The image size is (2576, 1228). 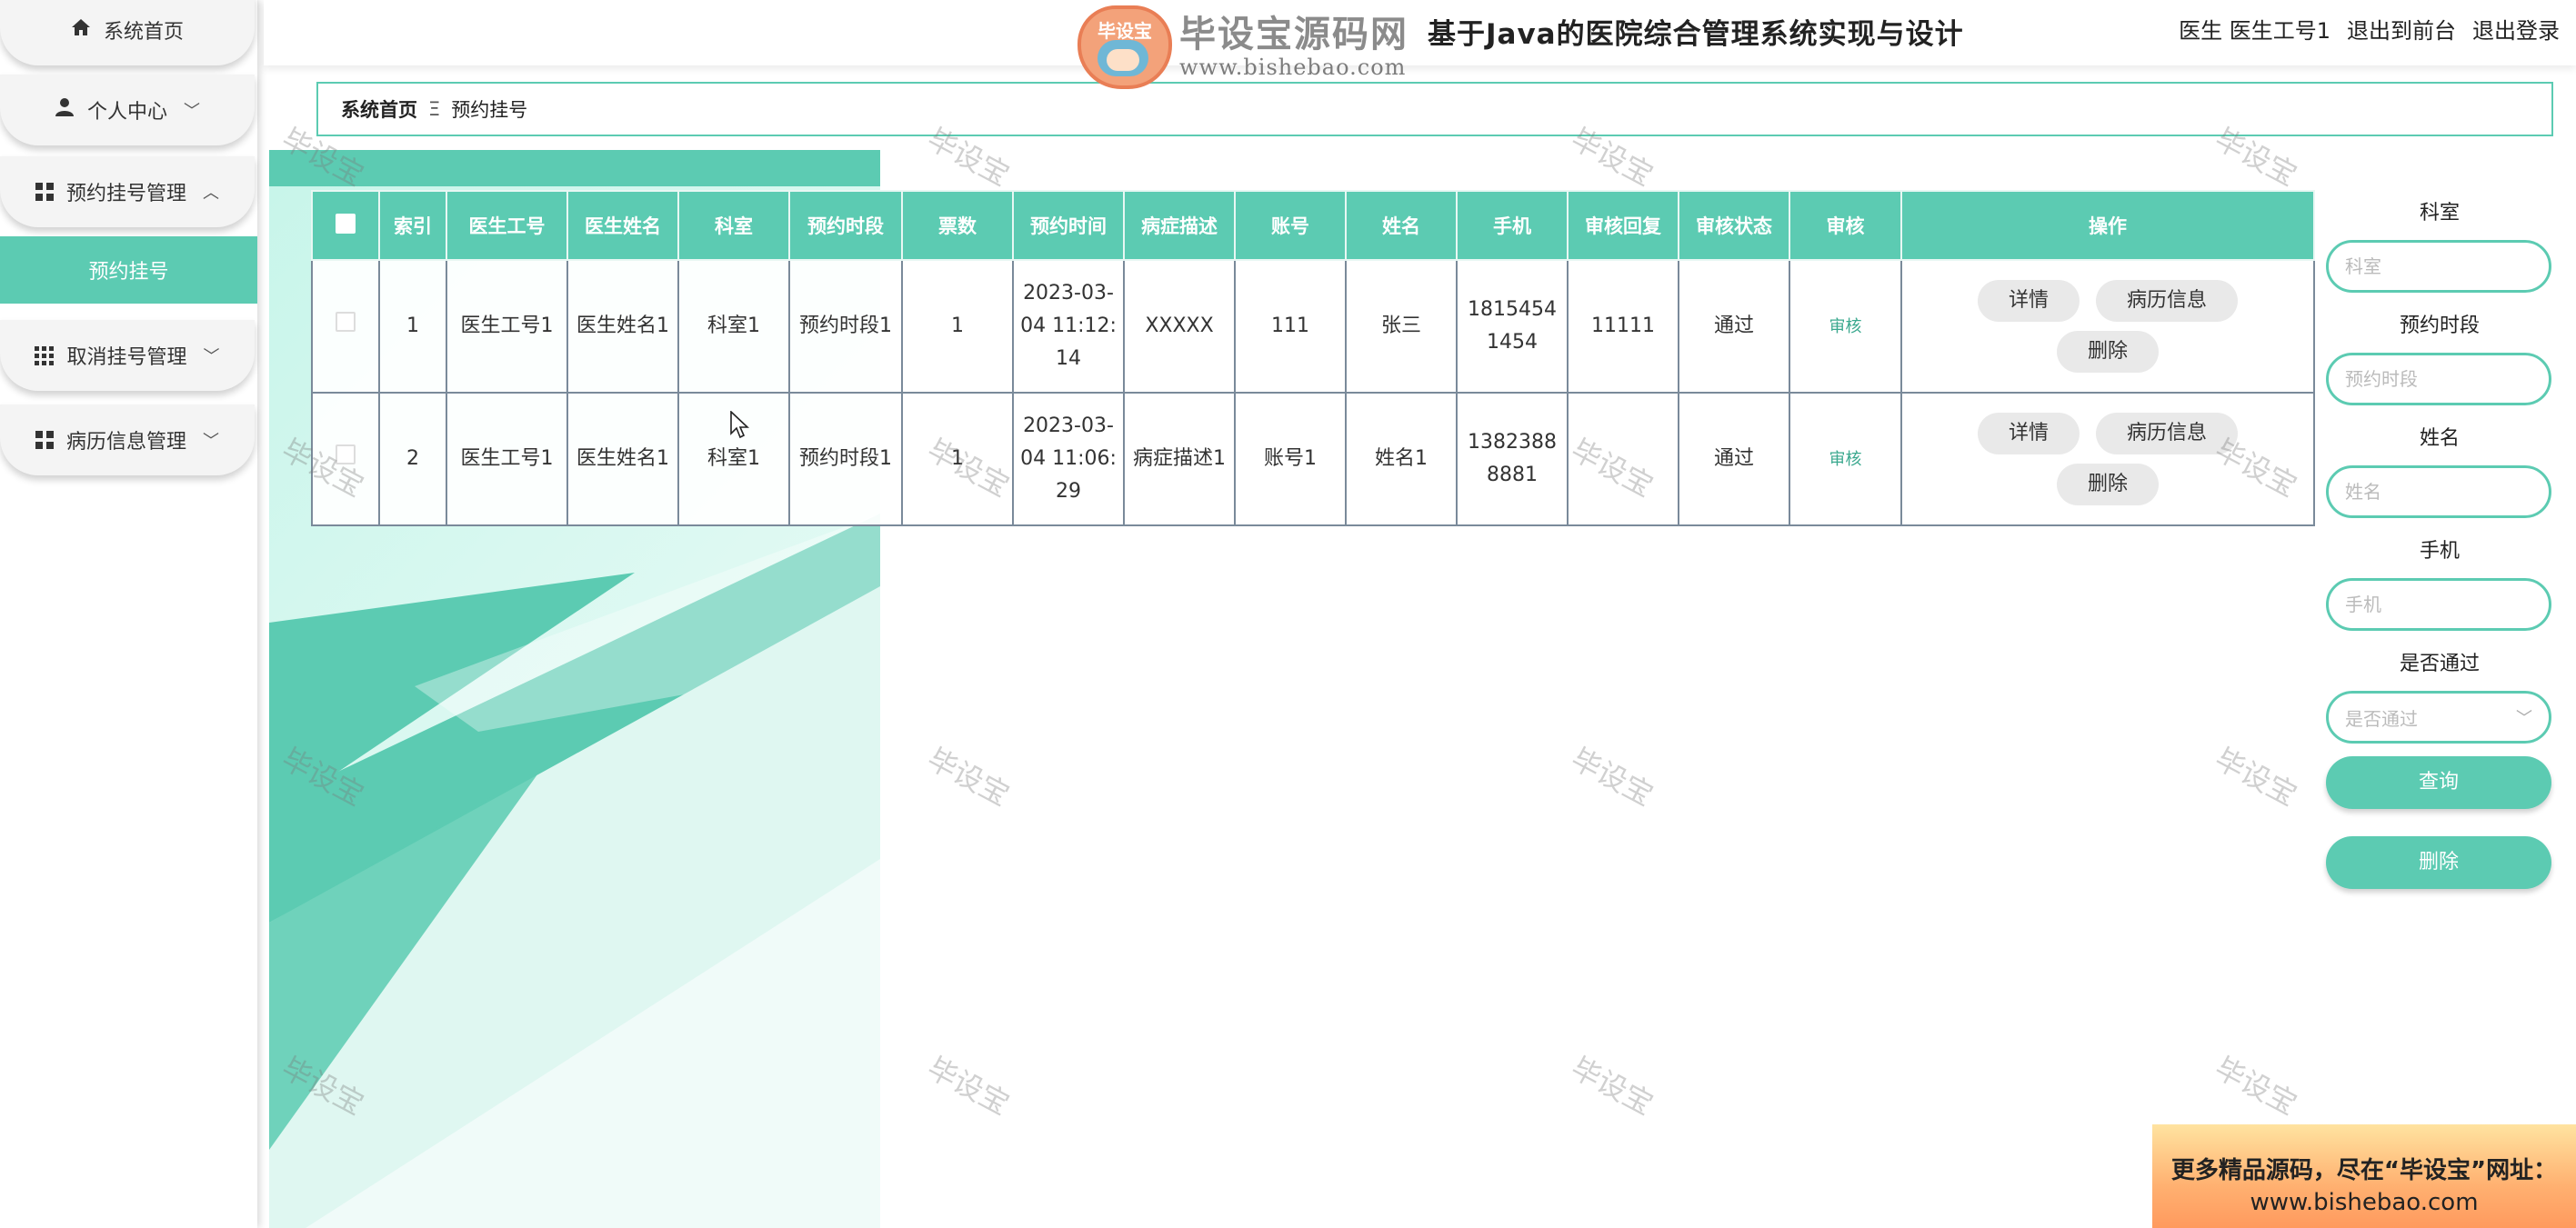 I want to click on cell-appt-time: 2023-03-04 11:06:29, so click(x=1068, y=459).